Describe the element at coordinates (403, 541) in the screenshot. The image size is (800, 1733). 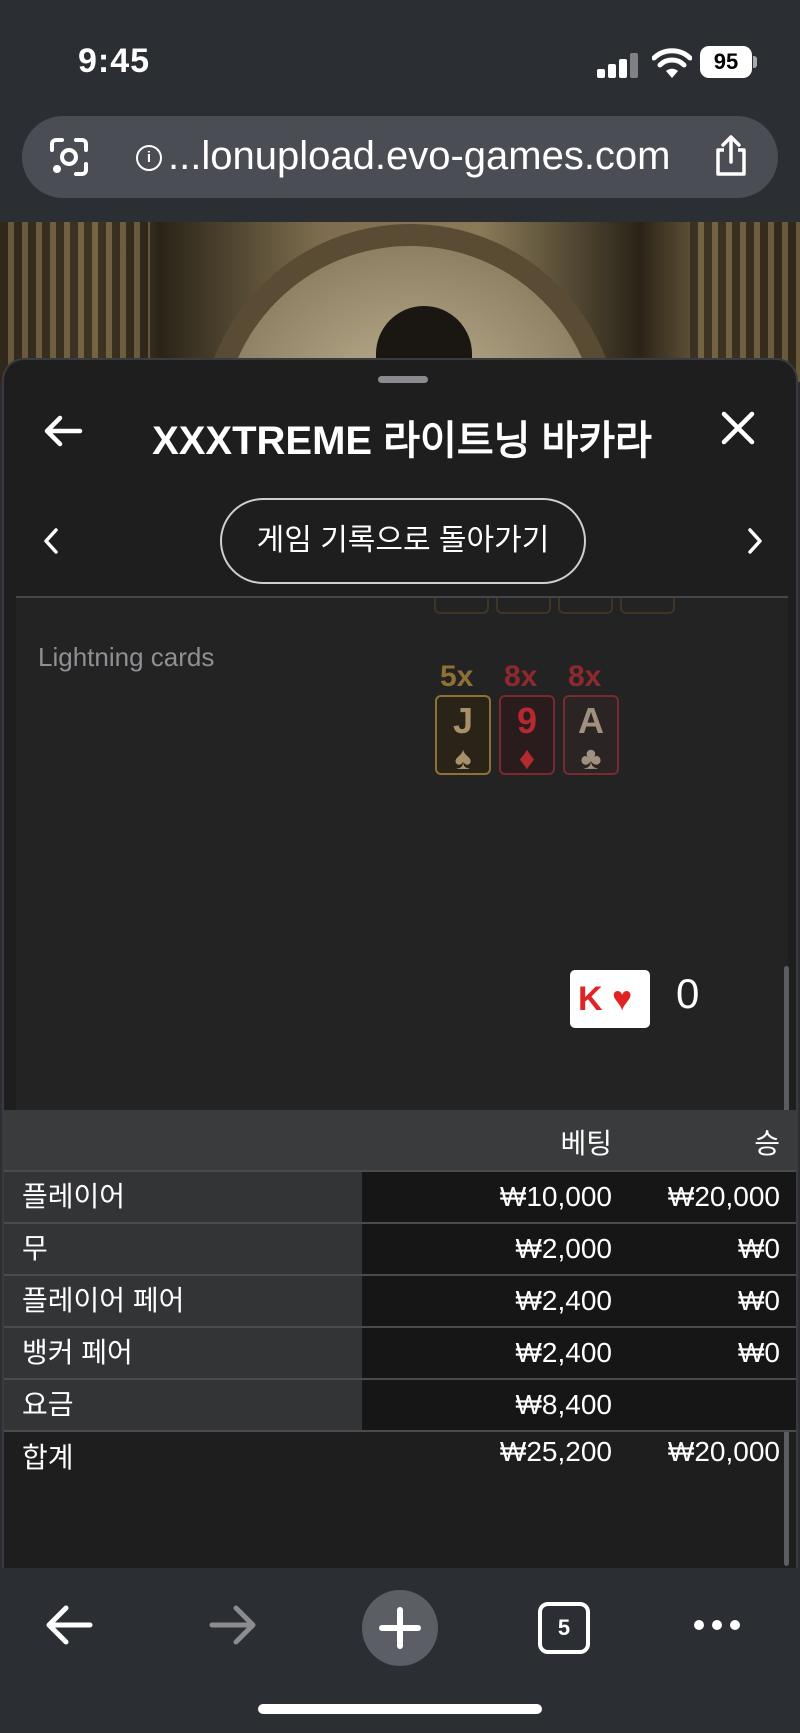
I see `back-to-history-button: 게임 기록으로 돌아가기` at that location.